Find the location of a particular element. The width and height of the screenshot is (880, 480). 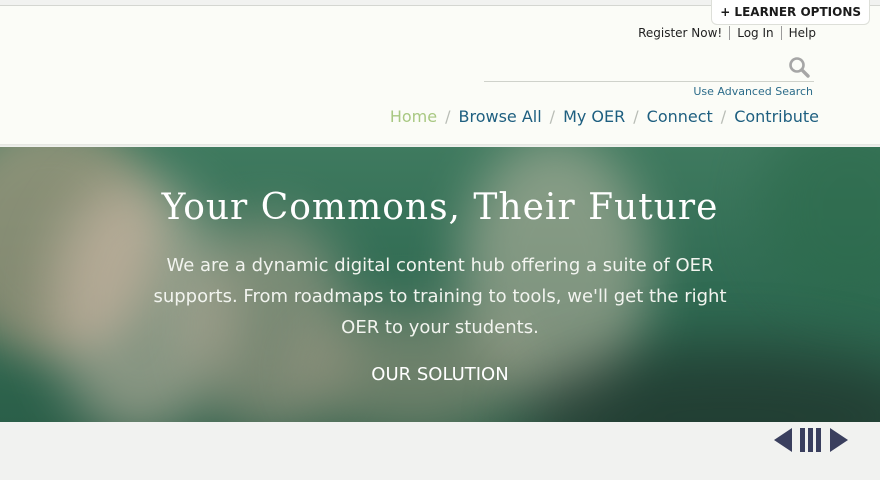

pause-icon is located at coordinates (811, 440).